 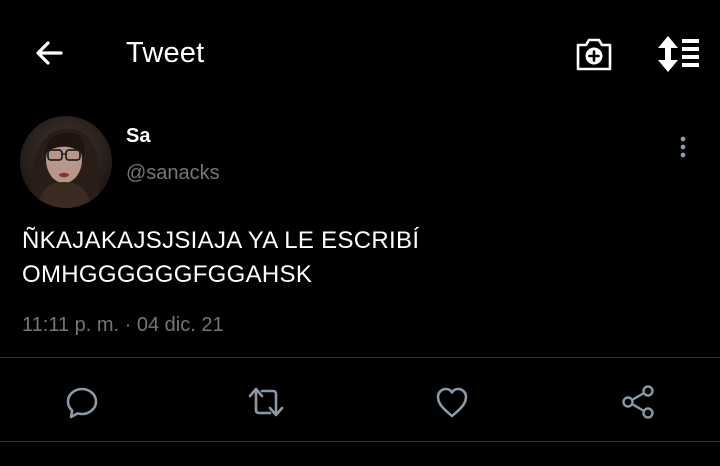 What do you see at coordinates (138, 136) in the screenshot?
I see `author-name: Sa` at bounding box center [138, 136].